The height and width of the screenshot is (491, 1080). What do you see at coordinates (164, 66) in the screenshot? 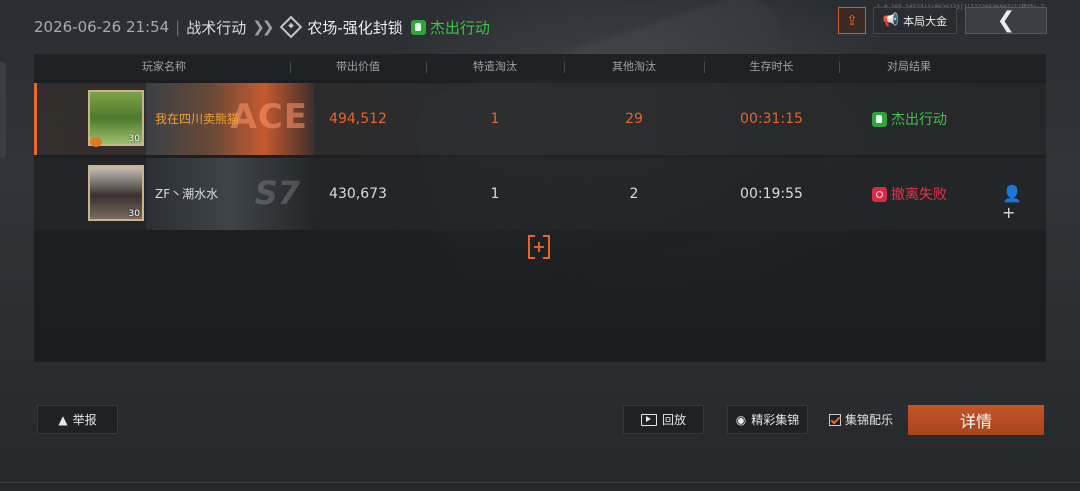
I see `column-header-player: 玩家名称` at bounding box center [164, 66].